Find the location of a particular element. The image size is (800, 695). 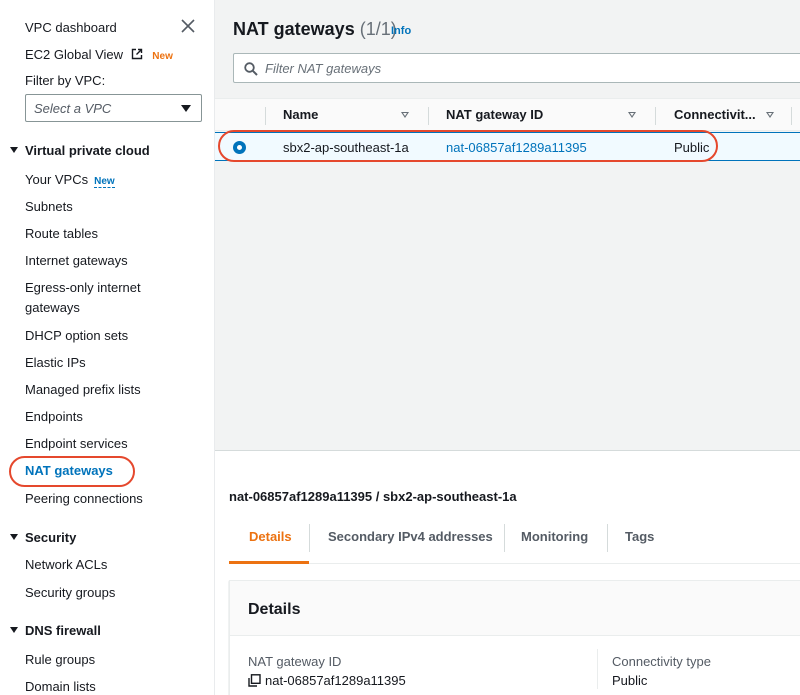

section-label: Security is located at coordinates (51, 537).